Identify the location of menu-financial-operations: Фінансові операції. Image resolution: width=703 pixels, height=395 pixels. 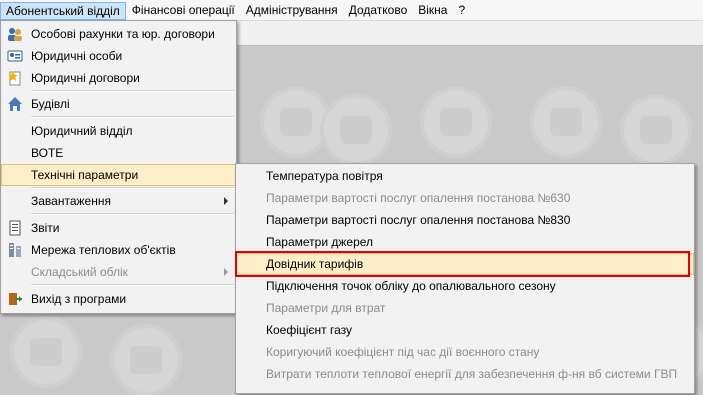
(183, 10).